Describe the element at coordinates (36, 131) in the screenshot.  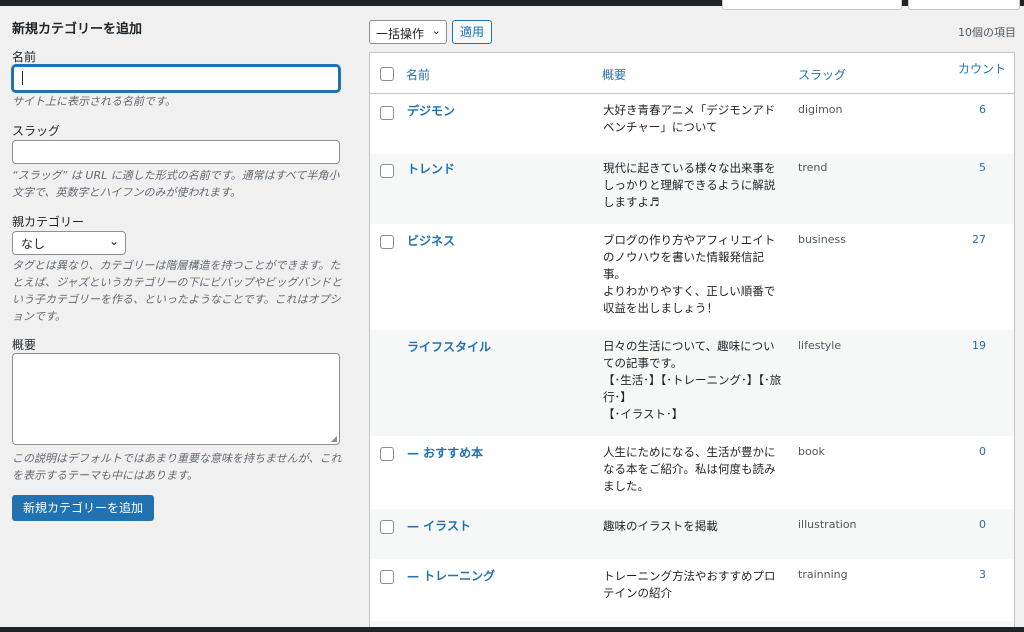
I see `slug-label: スラッグ` at that location.